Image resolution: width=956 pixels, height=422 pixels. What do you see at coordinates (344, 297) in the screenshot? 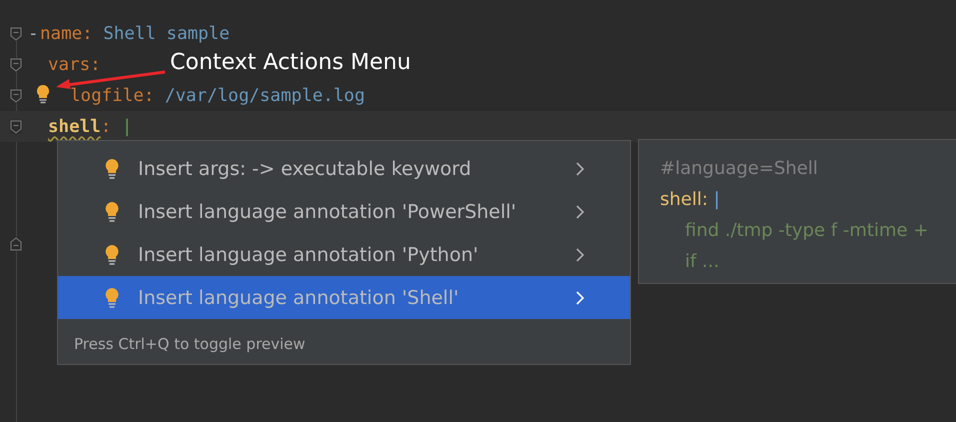
I see `menu-item: Insert language annotation 'Shell'` at bounding box center [344, 297].